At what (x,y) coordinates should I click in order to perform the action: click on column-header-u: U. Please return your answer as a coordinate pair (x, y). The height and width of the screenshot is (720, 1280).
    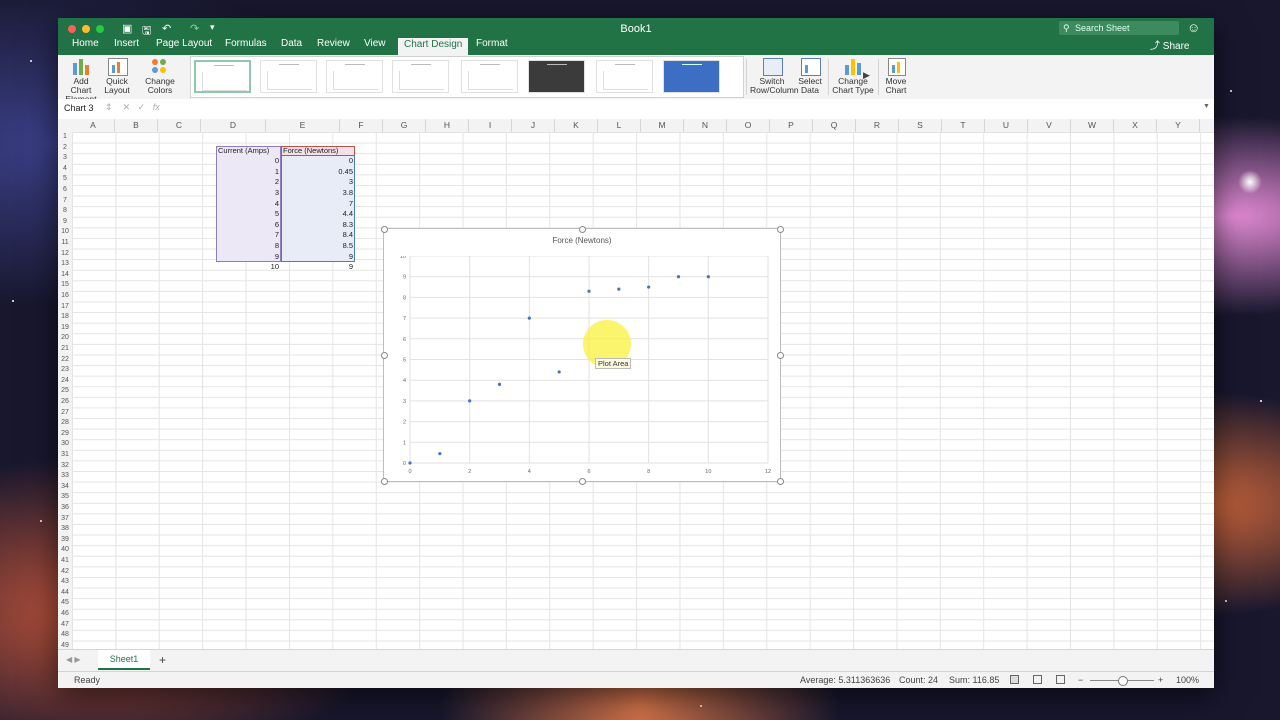
    Looking at the image, I should click on (1006, 125).